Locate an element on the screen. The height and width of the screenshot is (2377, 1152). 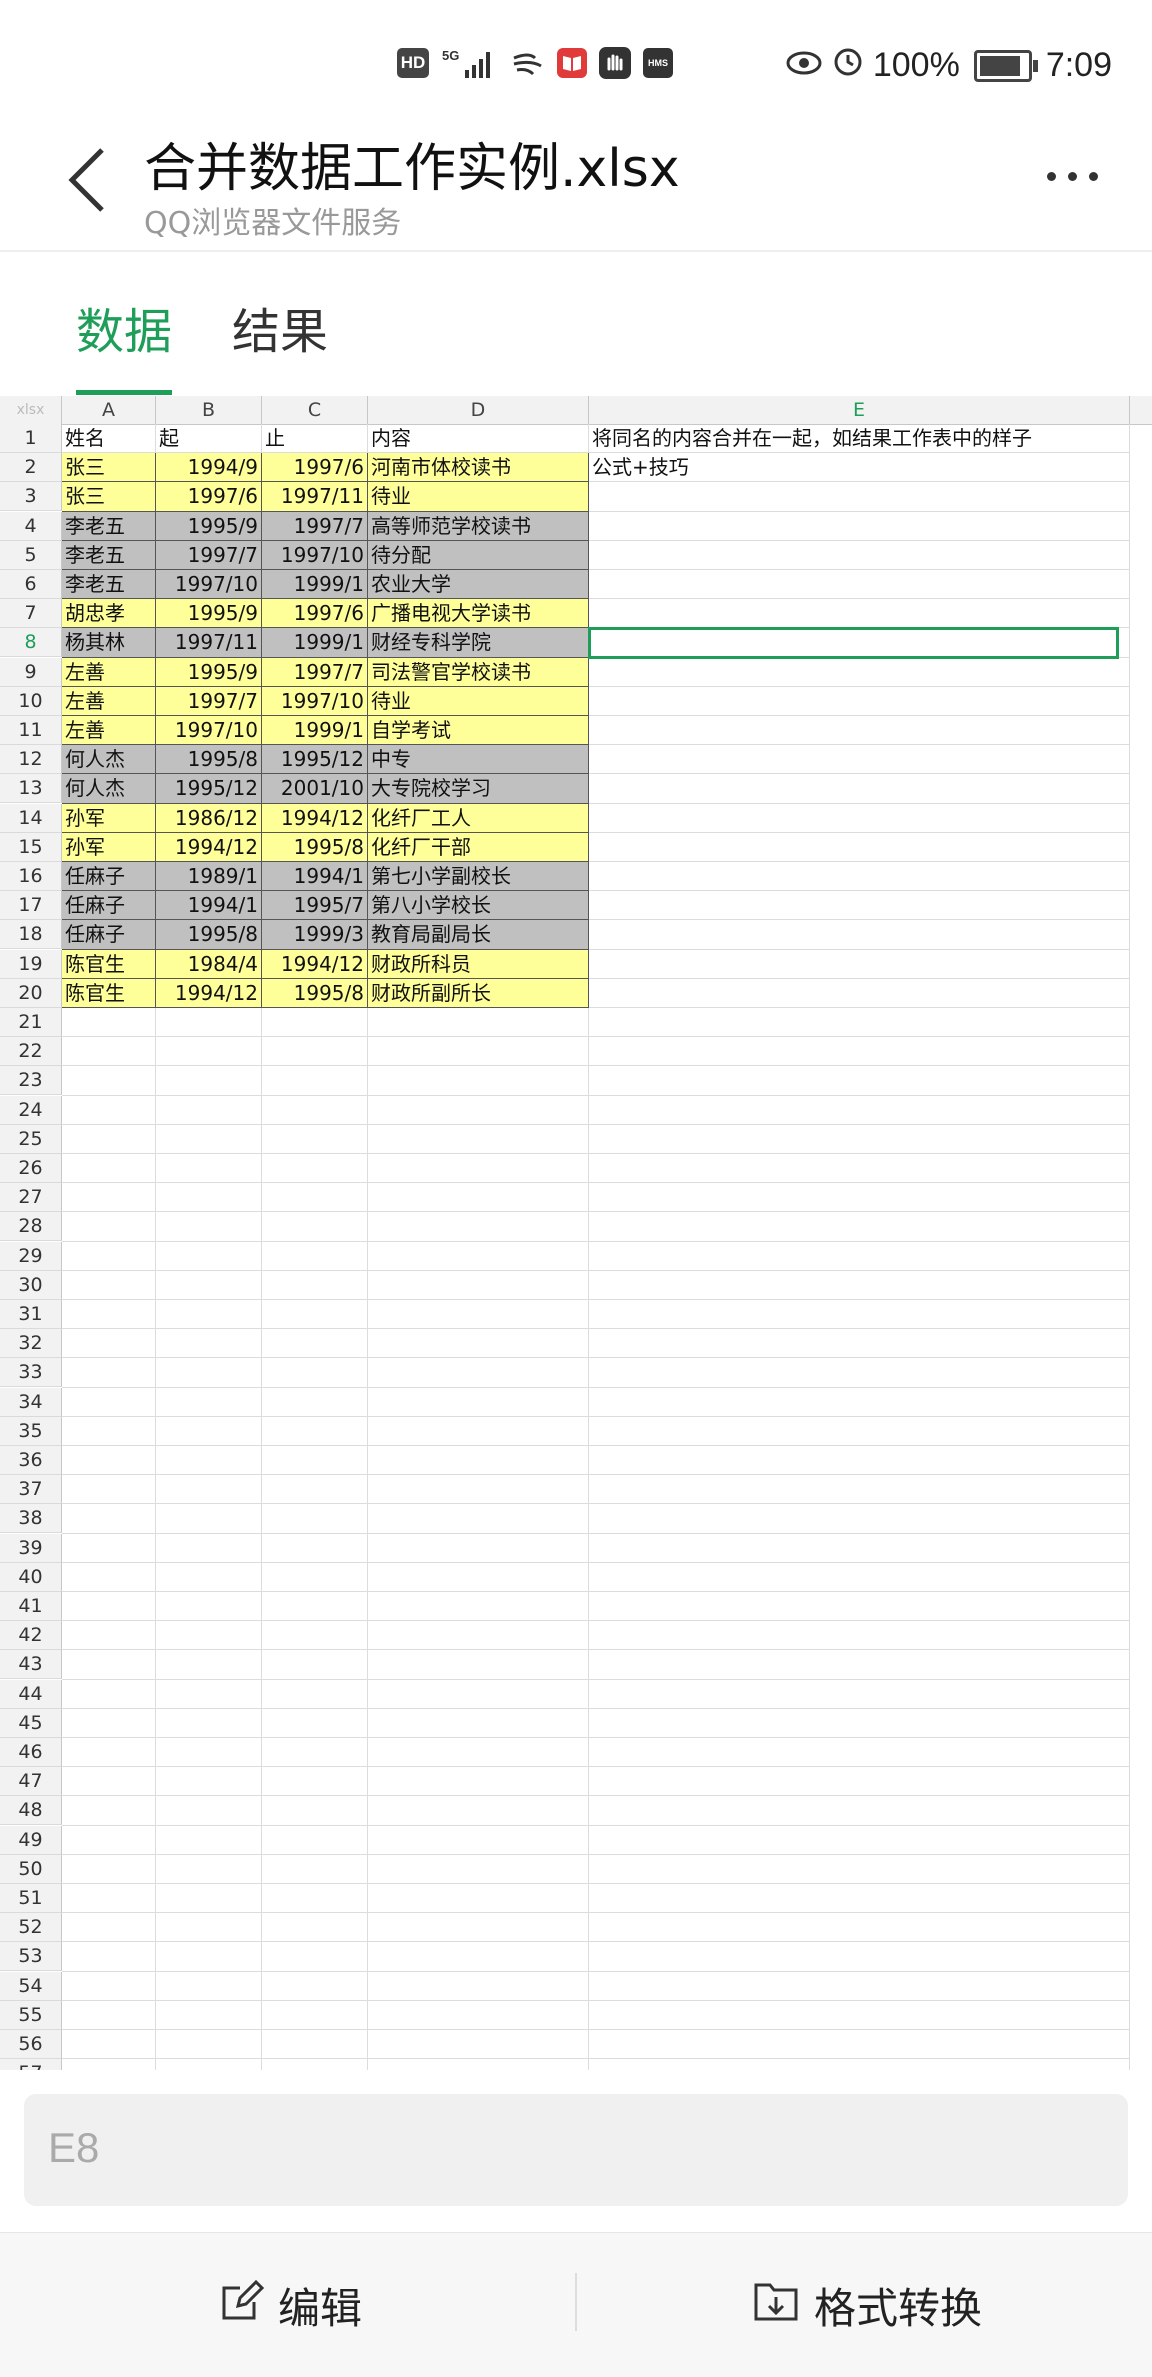
row-header: 31 is located at coordinates (31, 1314).